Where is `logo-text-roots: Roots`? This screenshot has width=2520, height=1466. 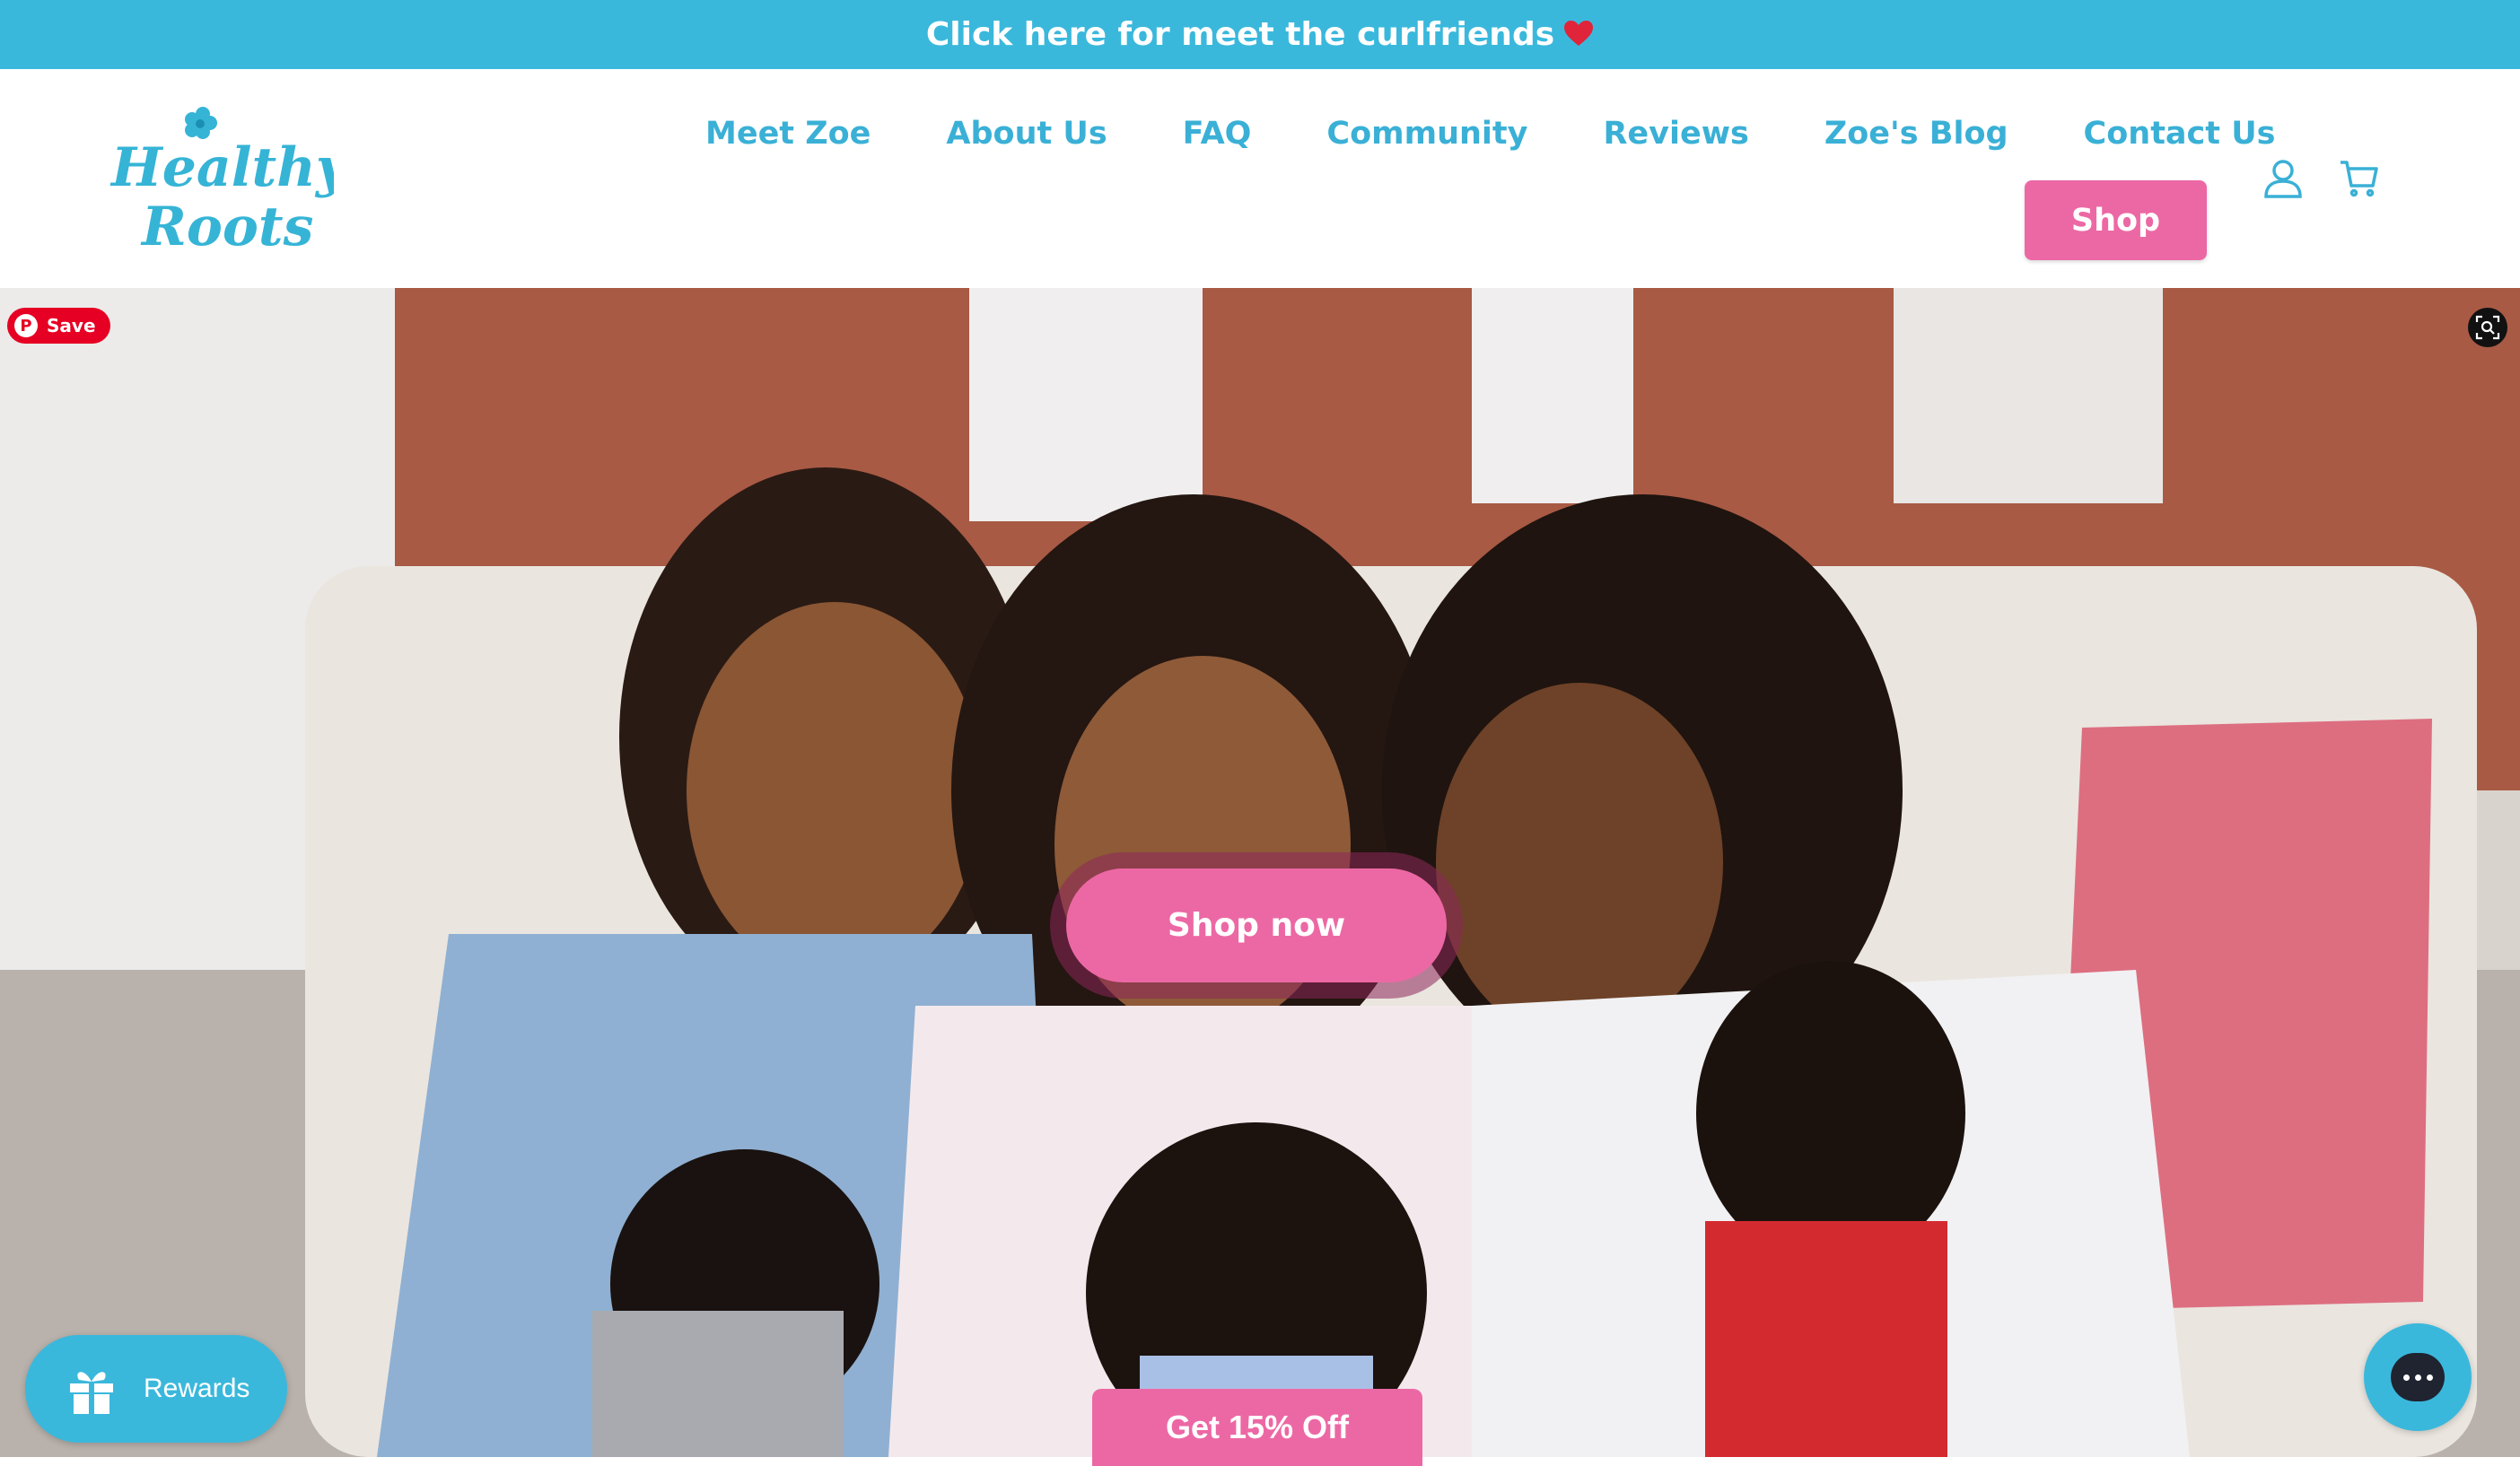
logo-text-roots: Roots is located at coordinates (227, 226).